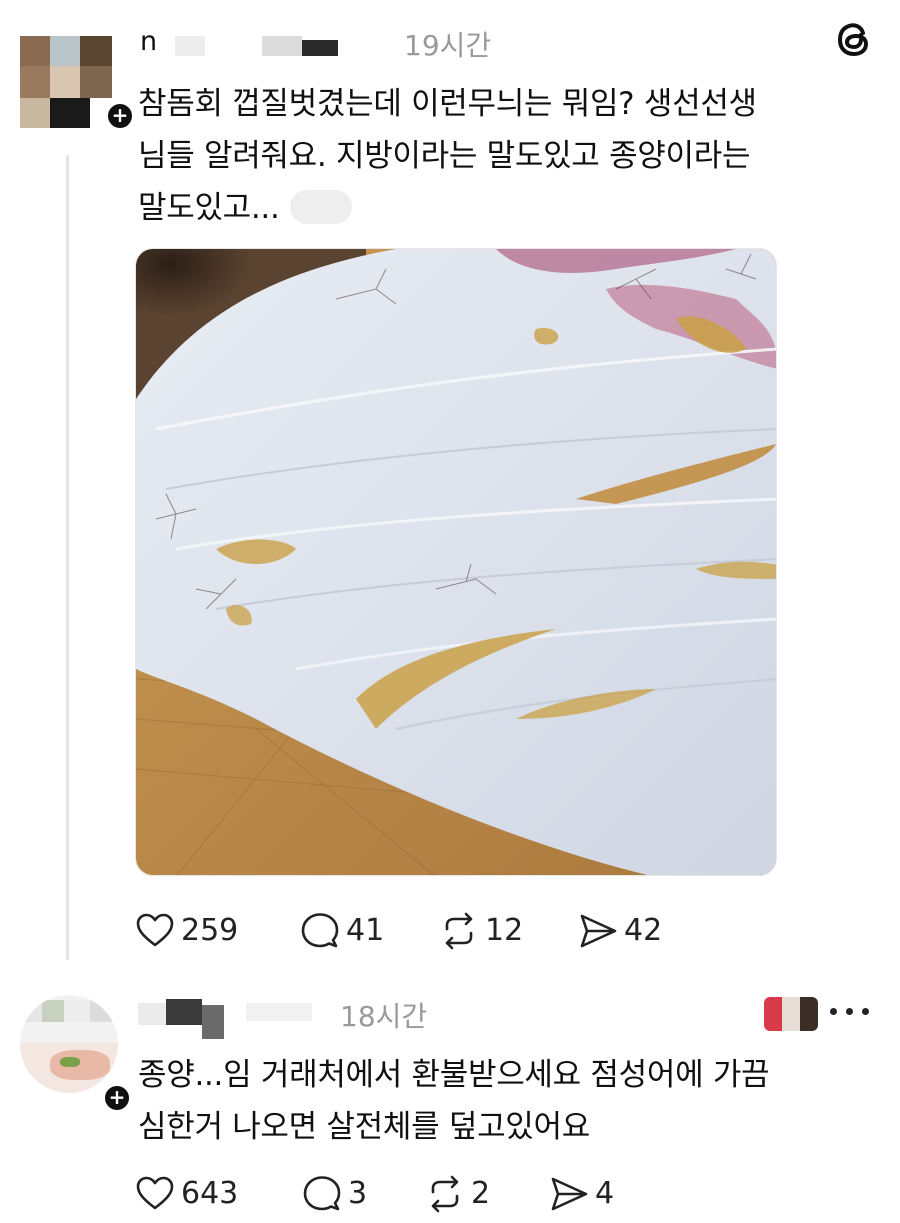 This screenshot has height=1223, width=900. What do you see at coordinates (415, 931) in the screenshot?
I see `post-actions: 259 41 12 42` at bounding box center [415, 931].